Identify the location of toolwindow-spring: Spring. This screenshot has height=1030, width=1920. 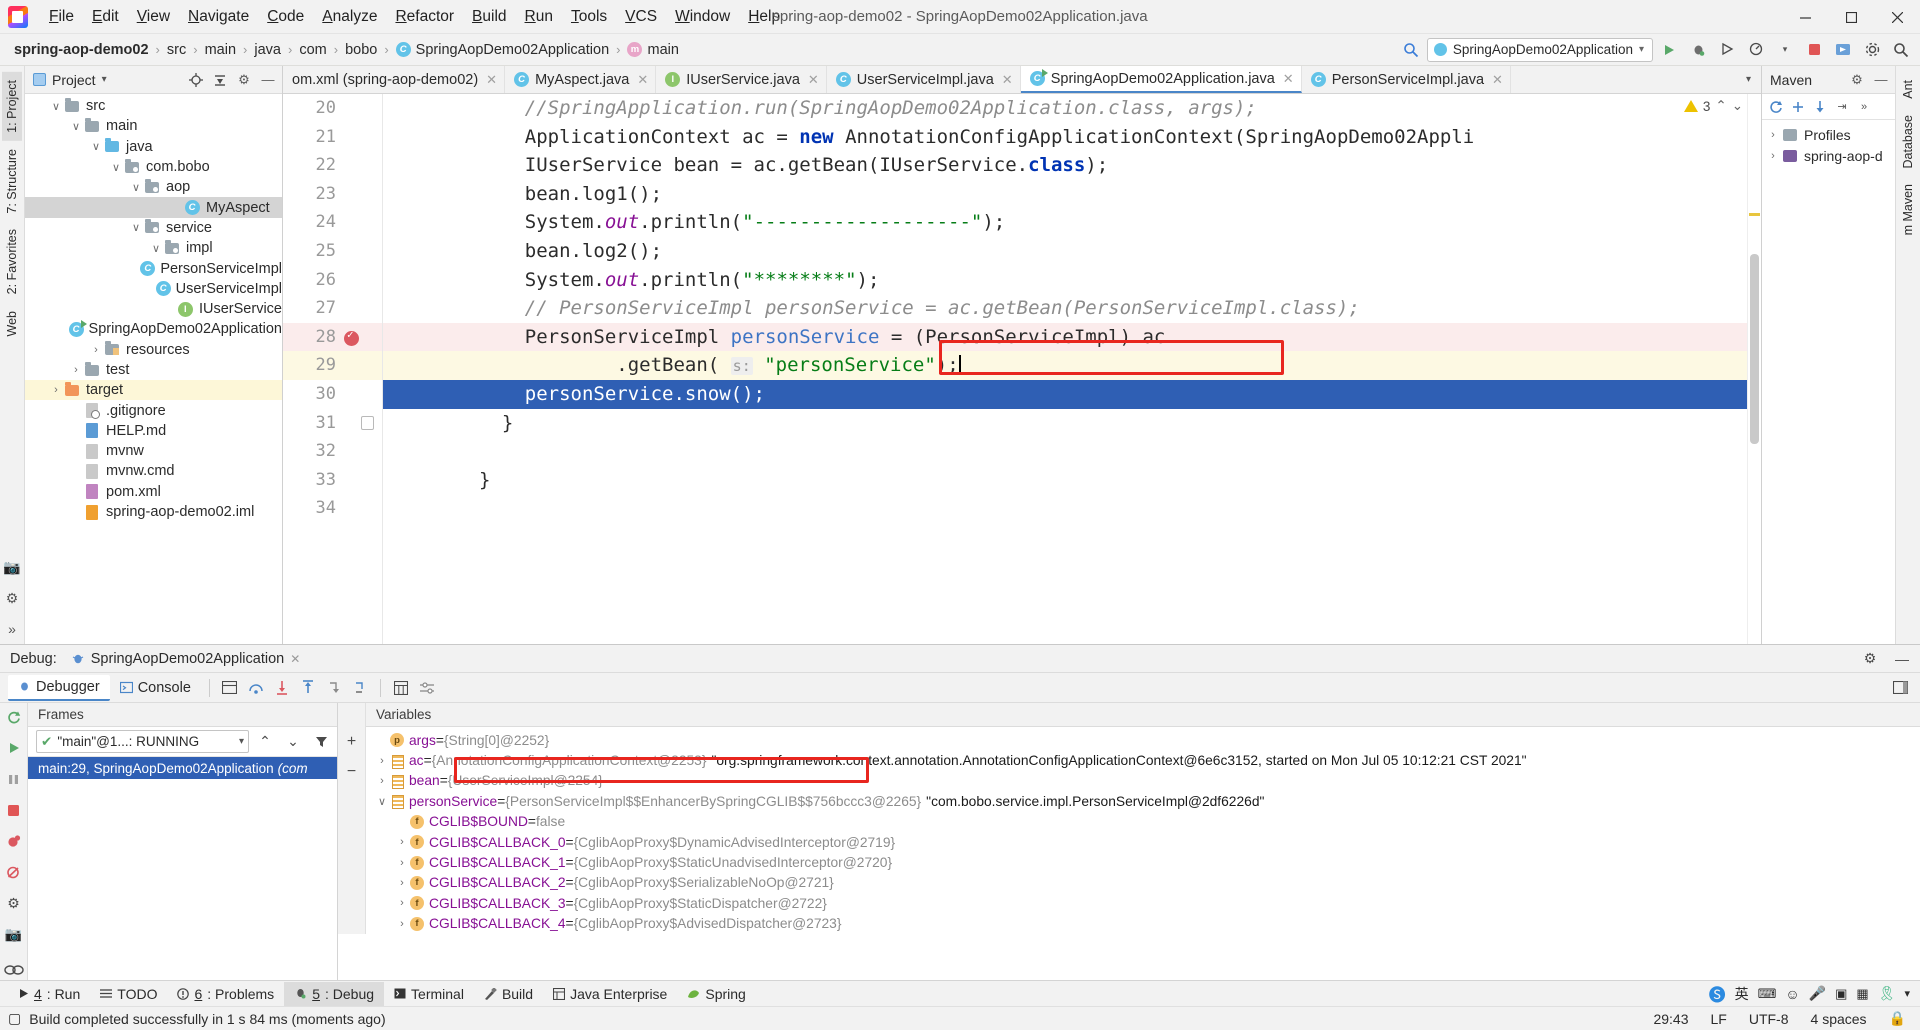
(716, 994).